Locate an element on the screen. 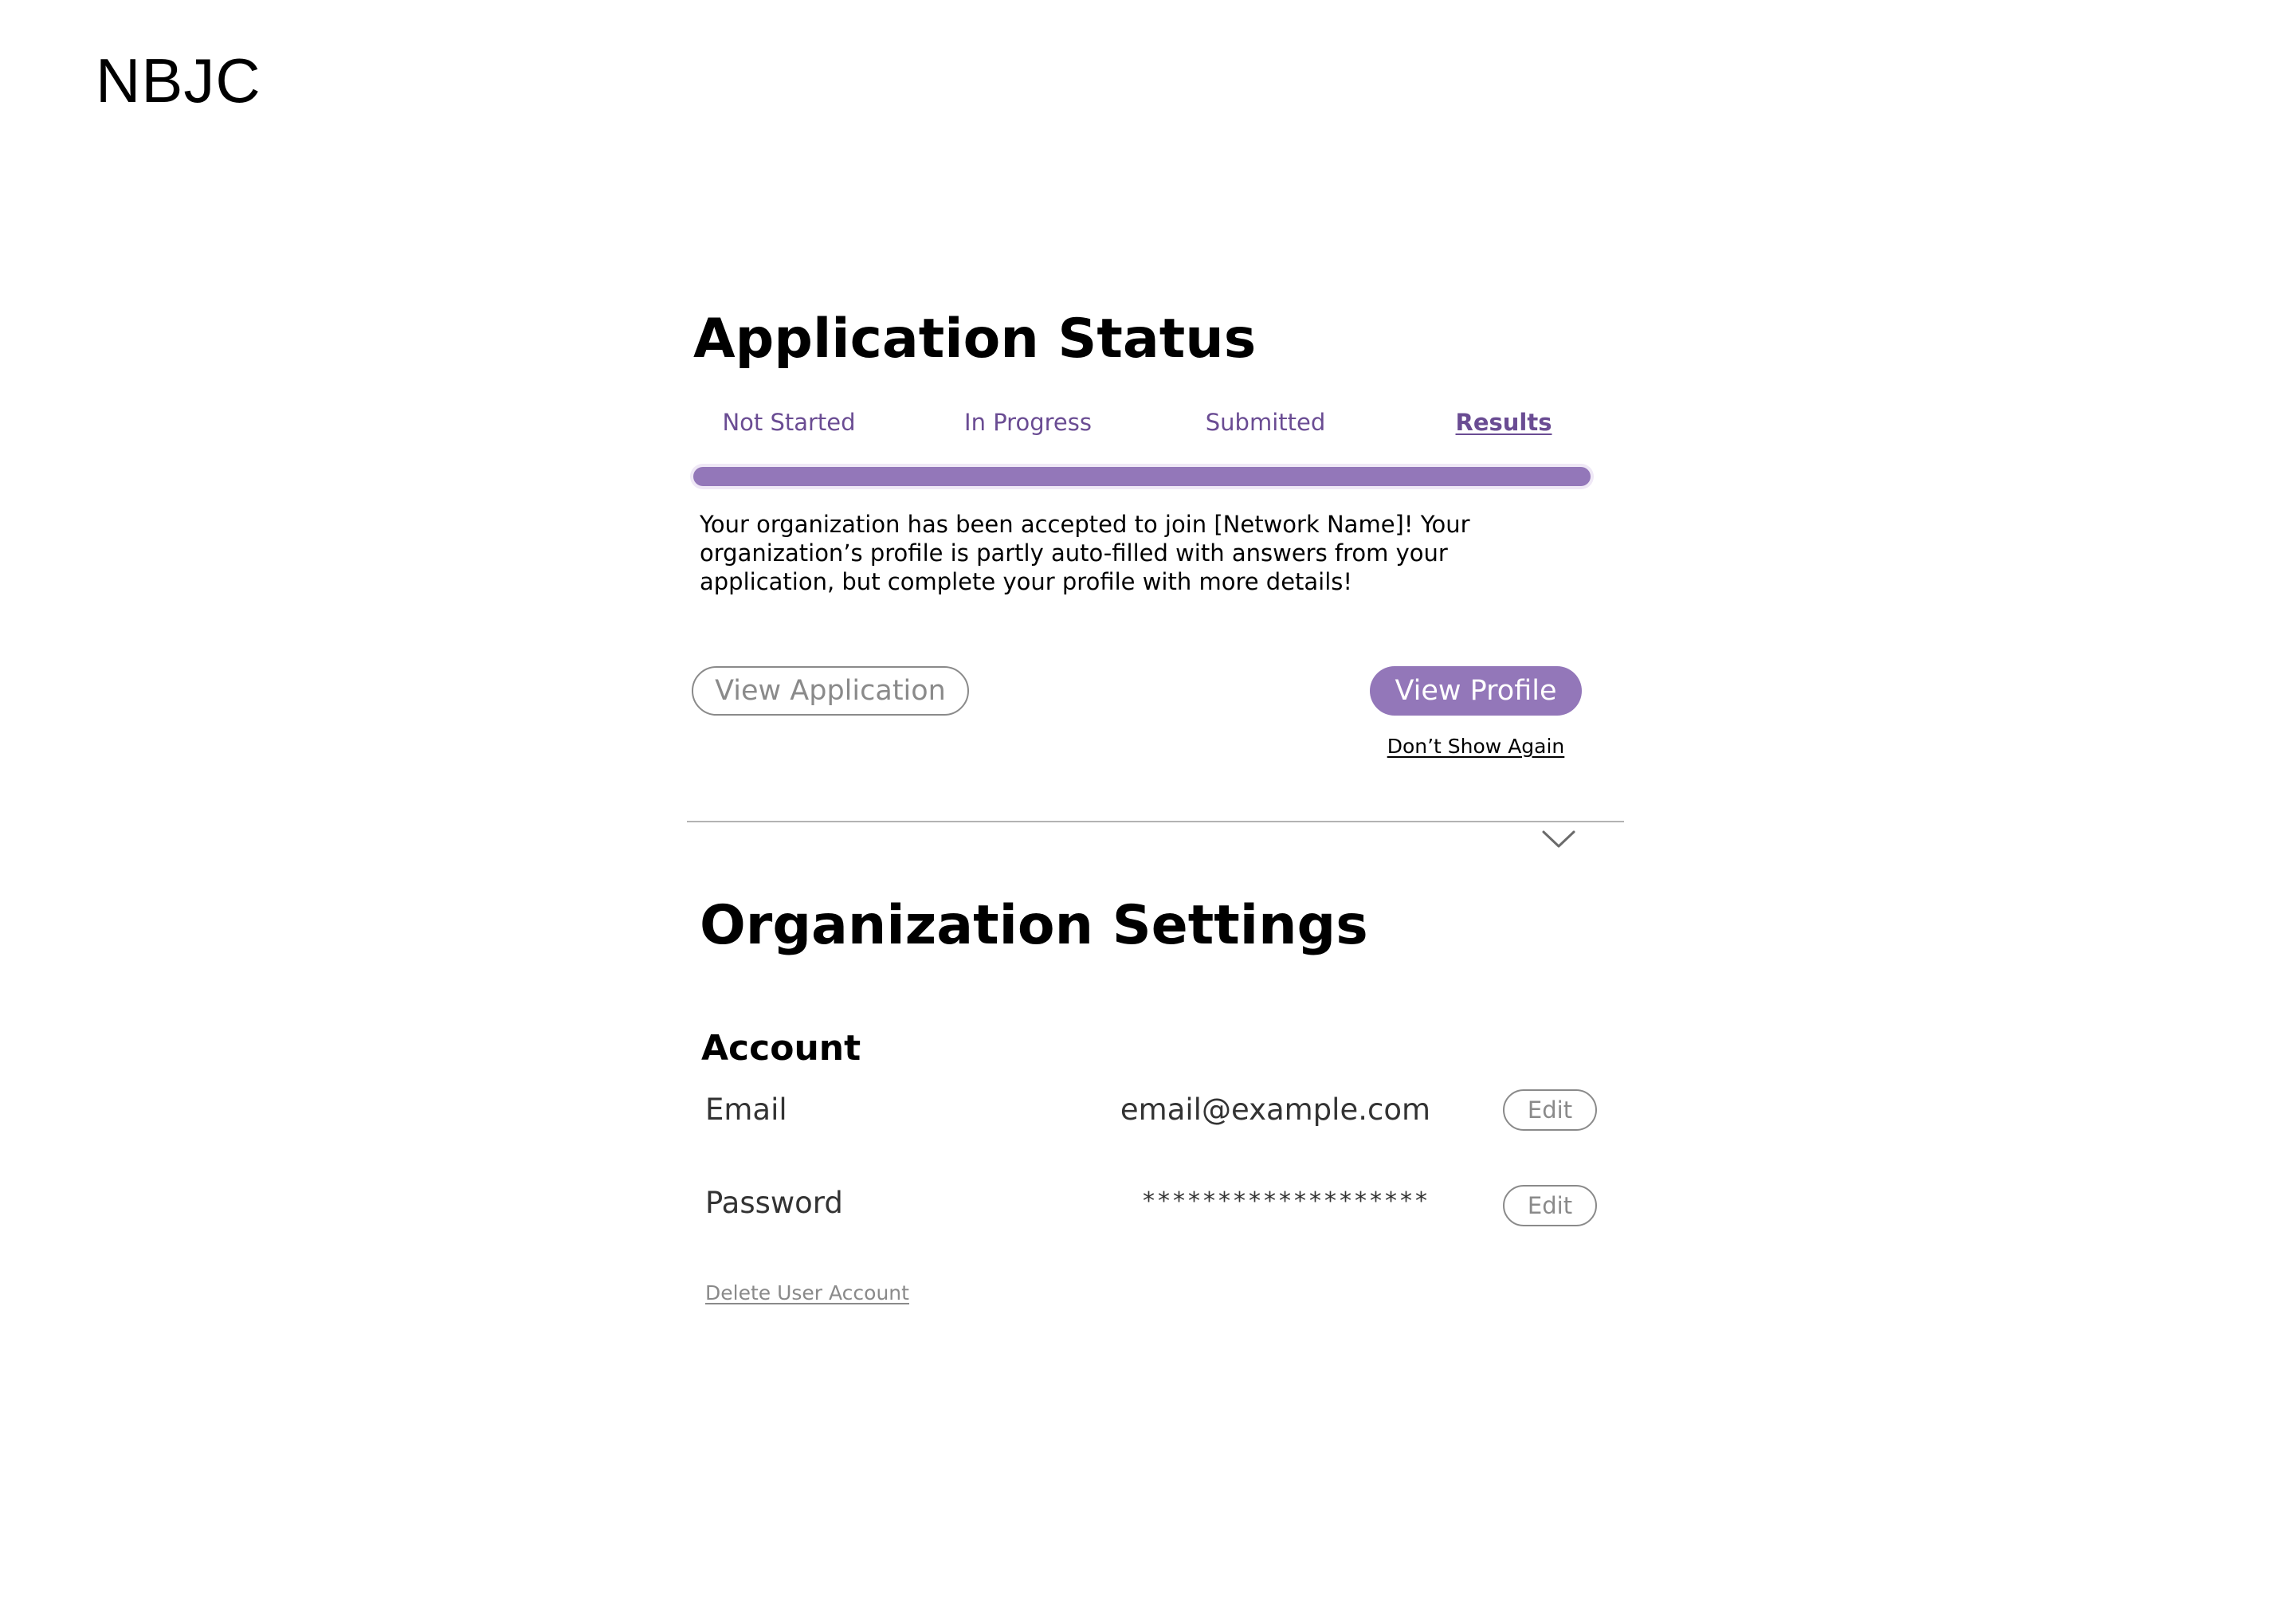  section-divider is located at coordinates (1155, 822).